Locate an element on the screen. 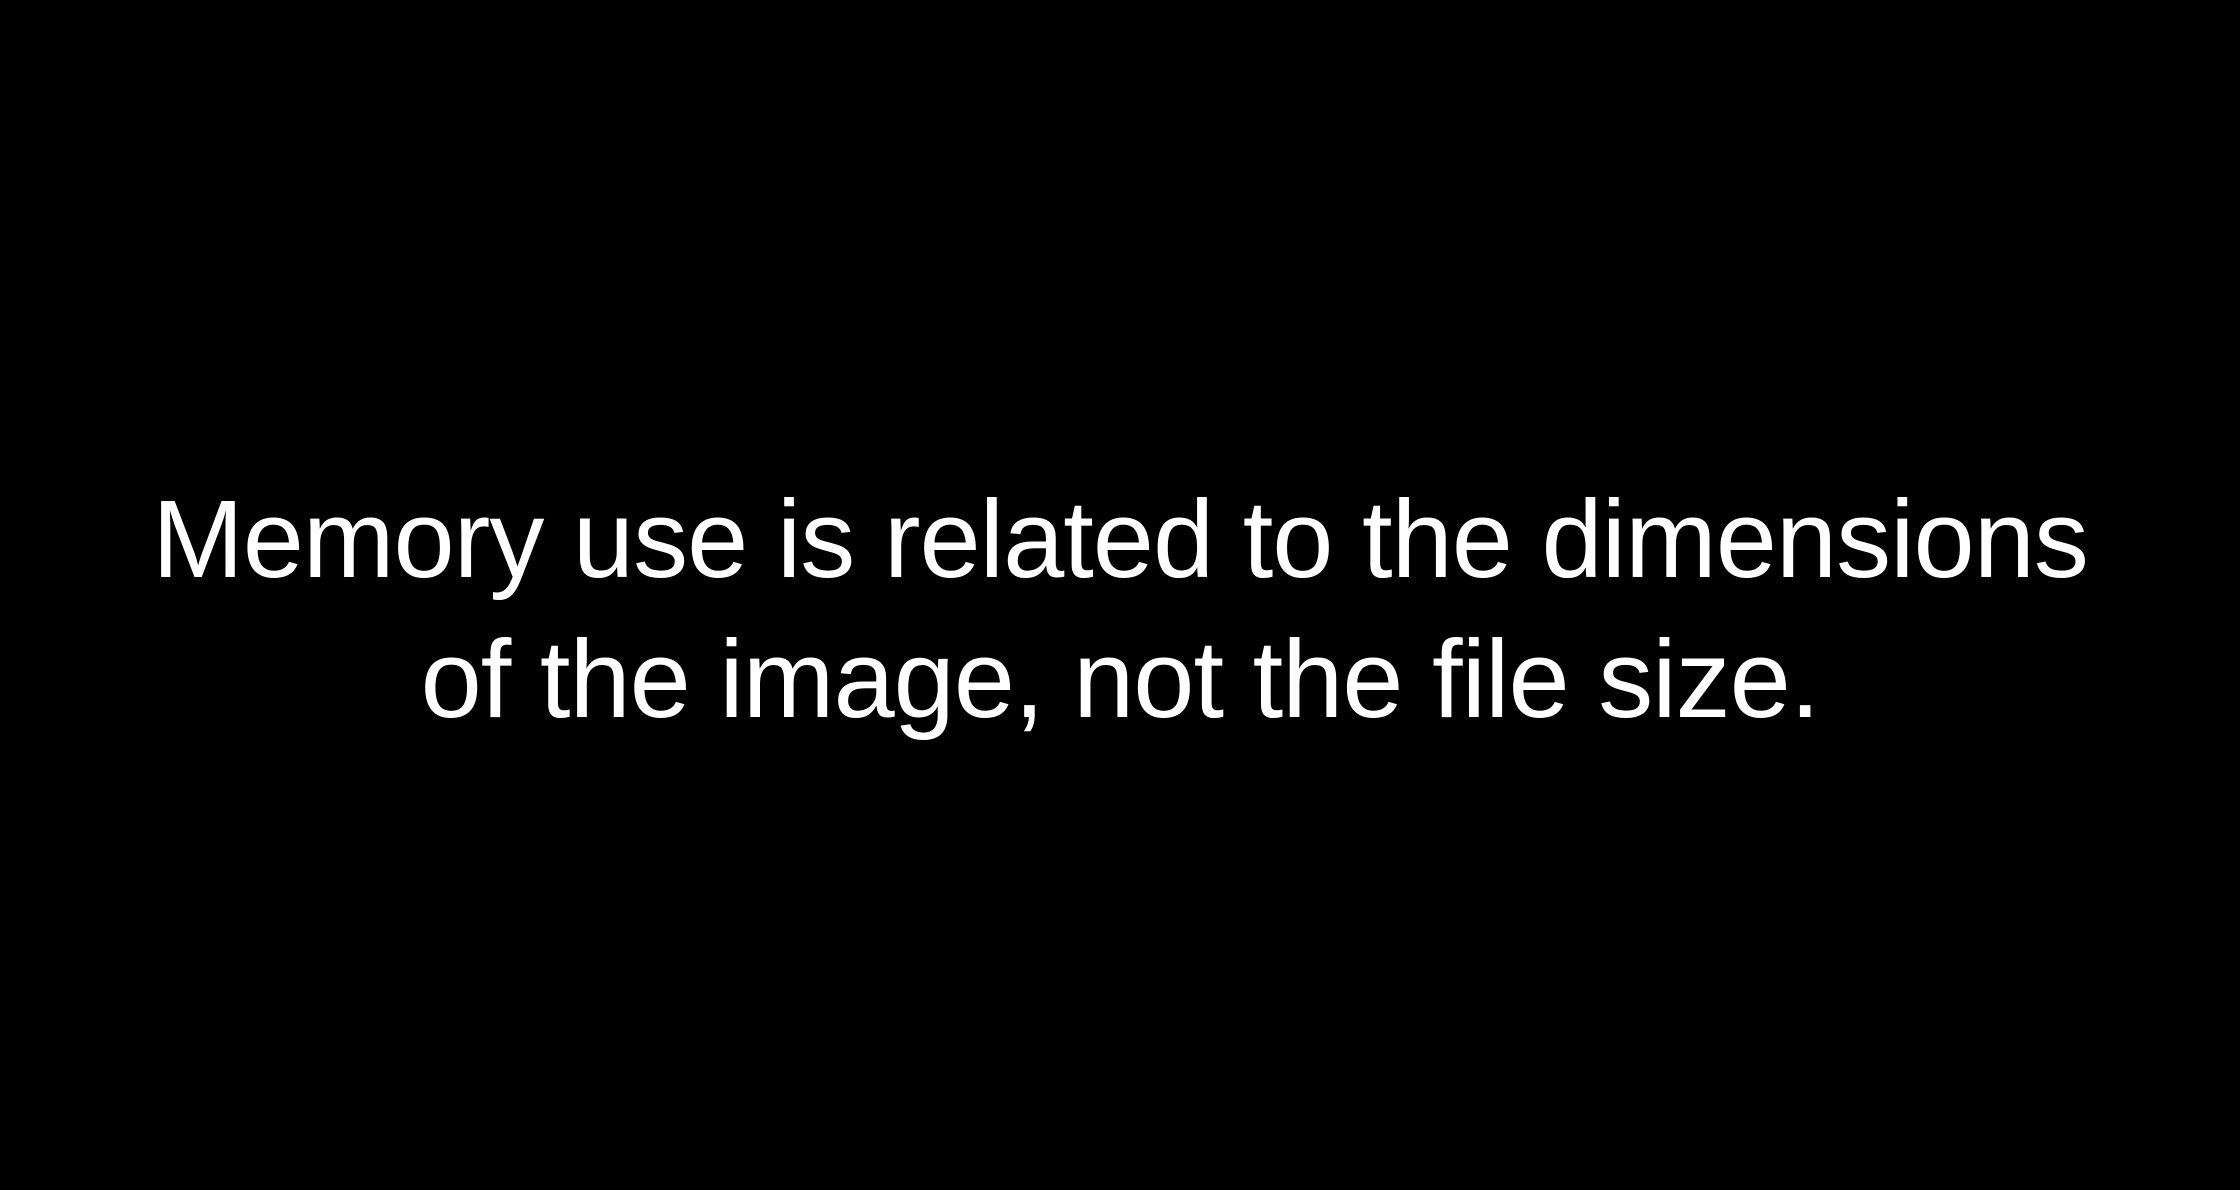  statement-line-1: Memory use is related to the dimensions is located at coordinates (1120, 539).